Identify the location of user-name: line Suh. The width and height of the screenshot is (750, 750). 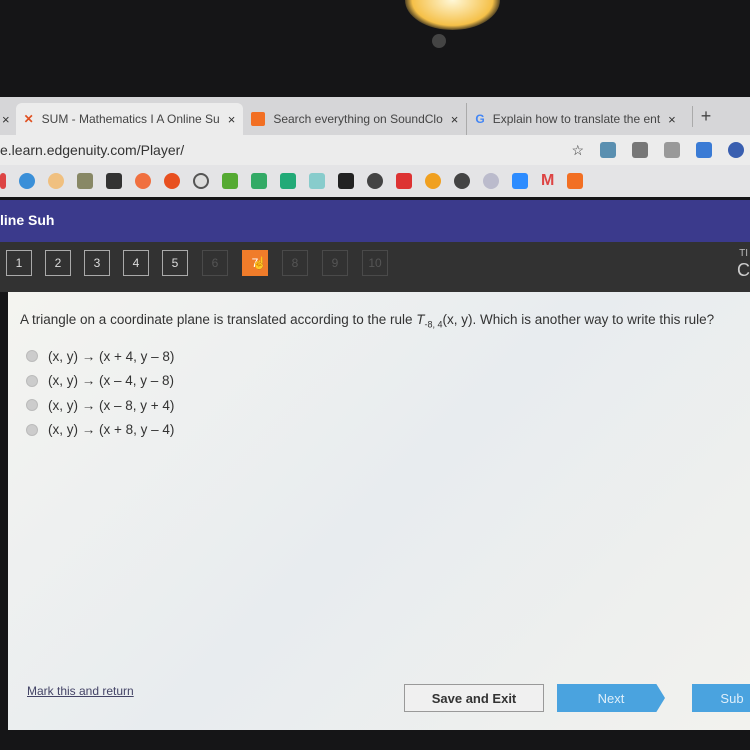
(27, 220).